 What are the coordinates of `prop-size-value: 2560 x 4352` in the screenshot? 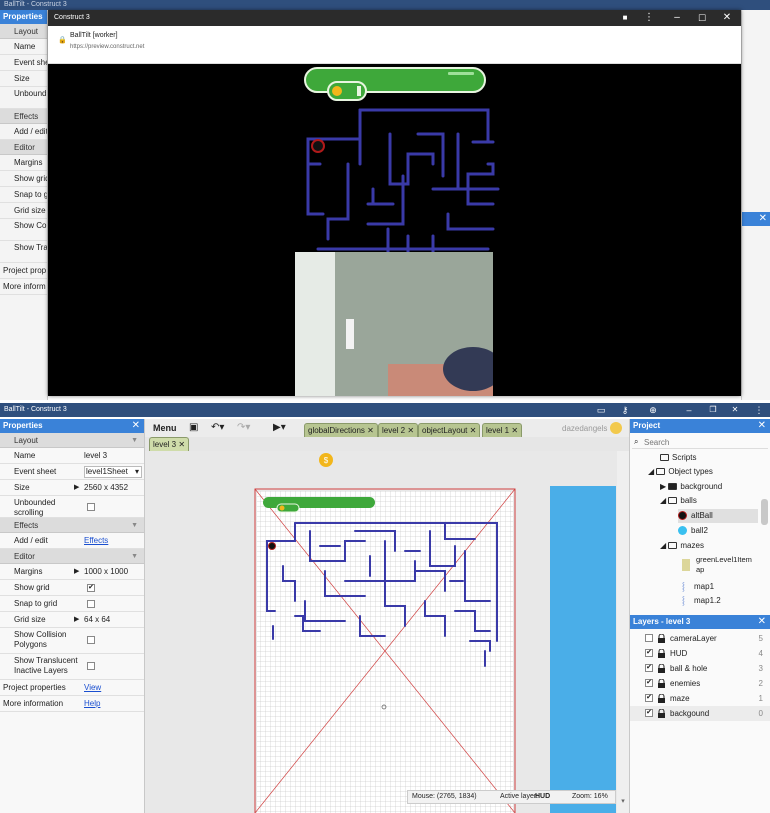 It's located at (106, 487).